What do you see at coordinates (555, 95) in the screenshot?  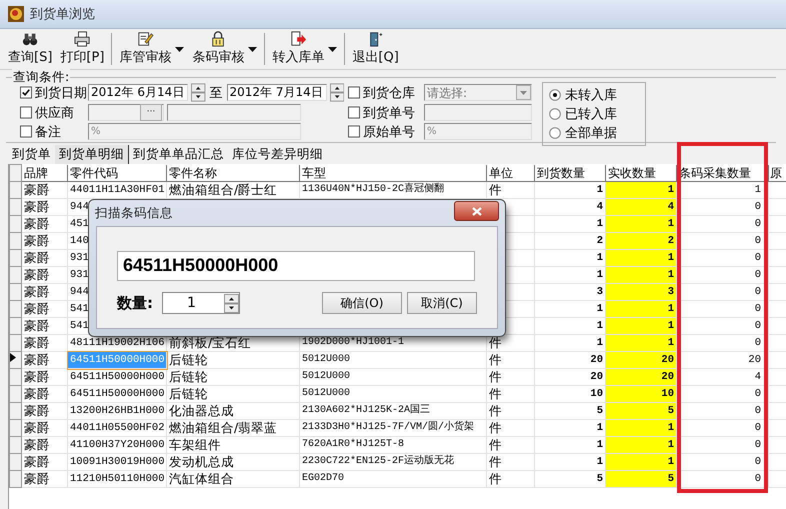 I see `selected-radio` at bounding box center [555, 95].